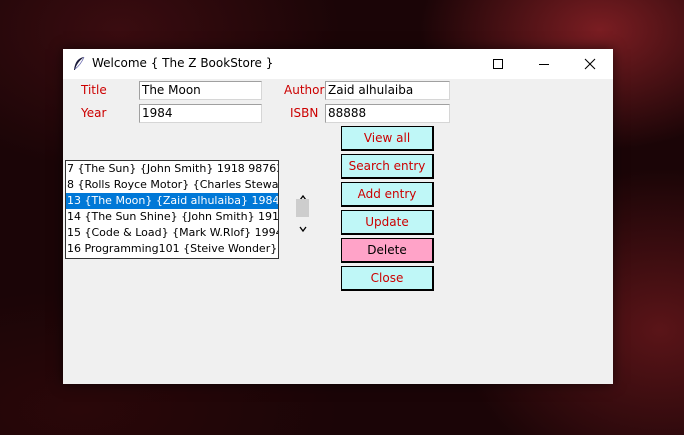 The image size is (684, 435). What do you see at coordinates (303, 194) in the screenshot?
I see `scroll-up-button` at bounding box center [303, 194].